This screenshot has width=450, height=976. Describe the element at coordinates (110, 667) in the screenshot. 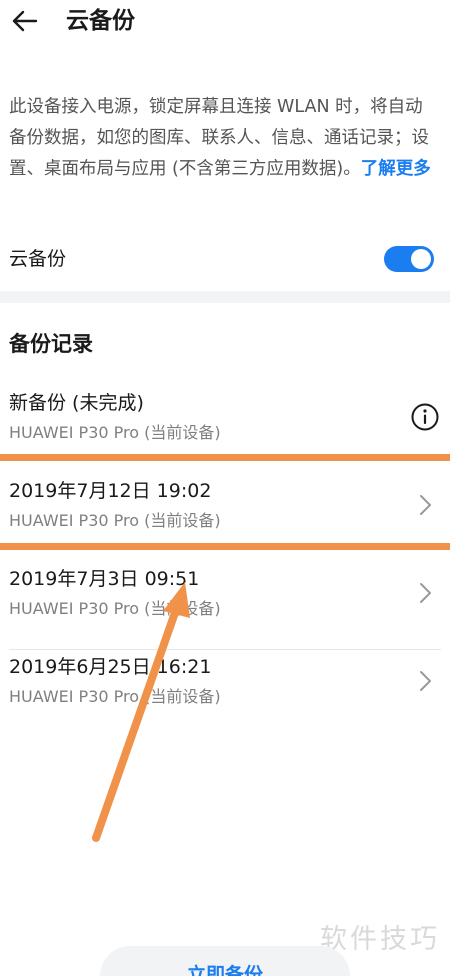

I see `record-title: 2019年6月25日 16:21` at that location.